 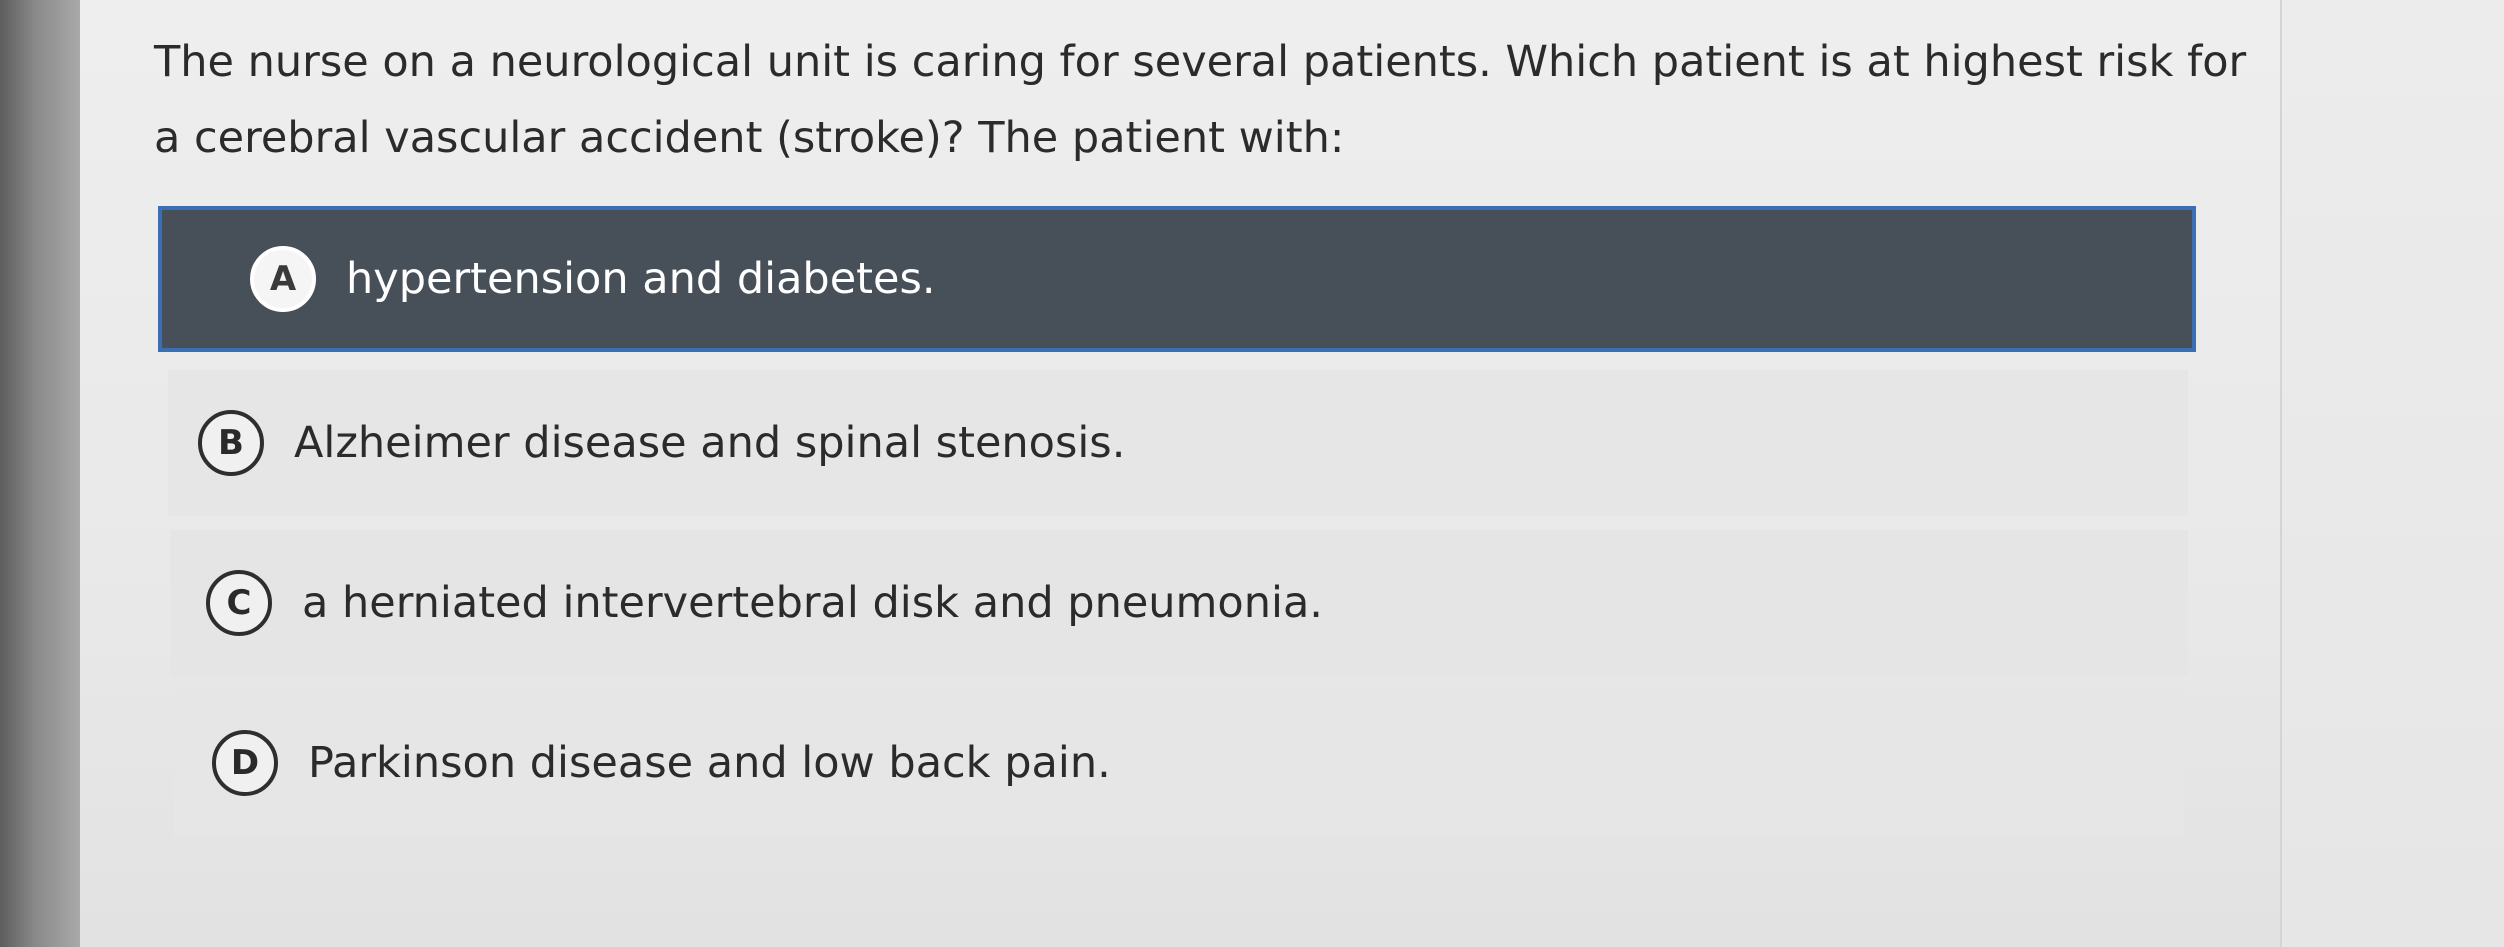 What do you see at coordinates (283, 279) in the screenshot?
I see `option-a-letter-badge: A` at bounding box center [283, 279].